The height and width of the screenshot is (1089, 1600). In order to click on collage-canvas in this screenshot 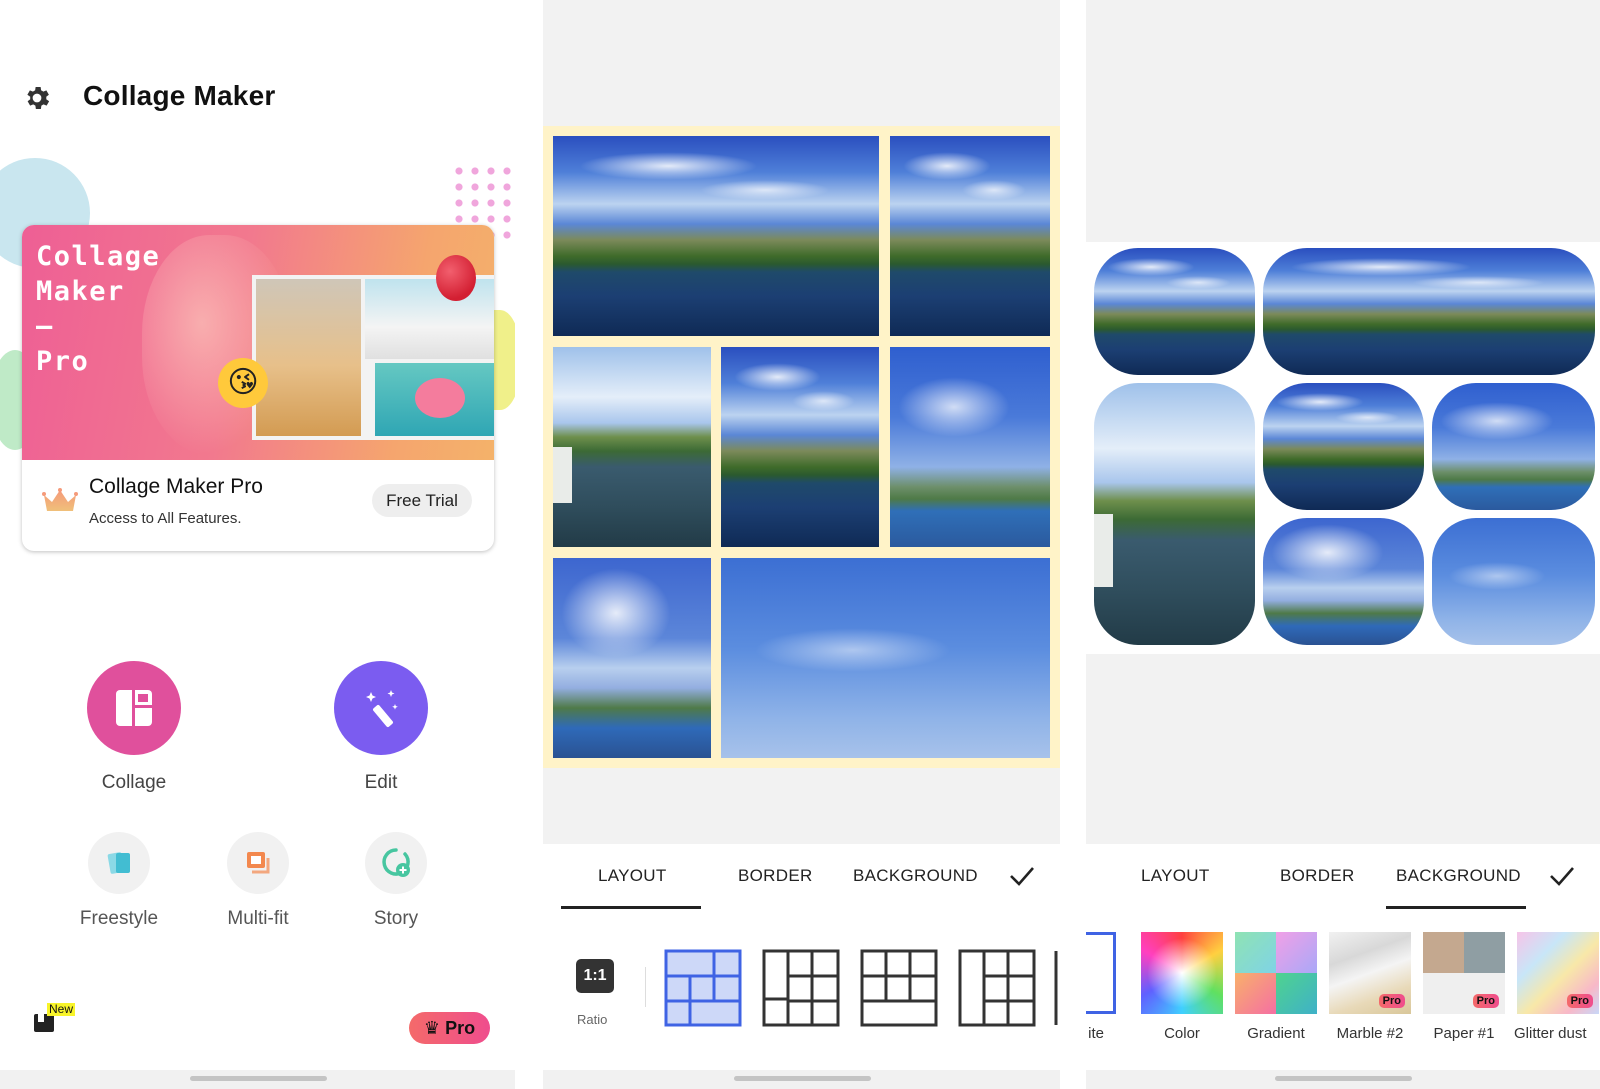, I will do `click(1343, 448)`.